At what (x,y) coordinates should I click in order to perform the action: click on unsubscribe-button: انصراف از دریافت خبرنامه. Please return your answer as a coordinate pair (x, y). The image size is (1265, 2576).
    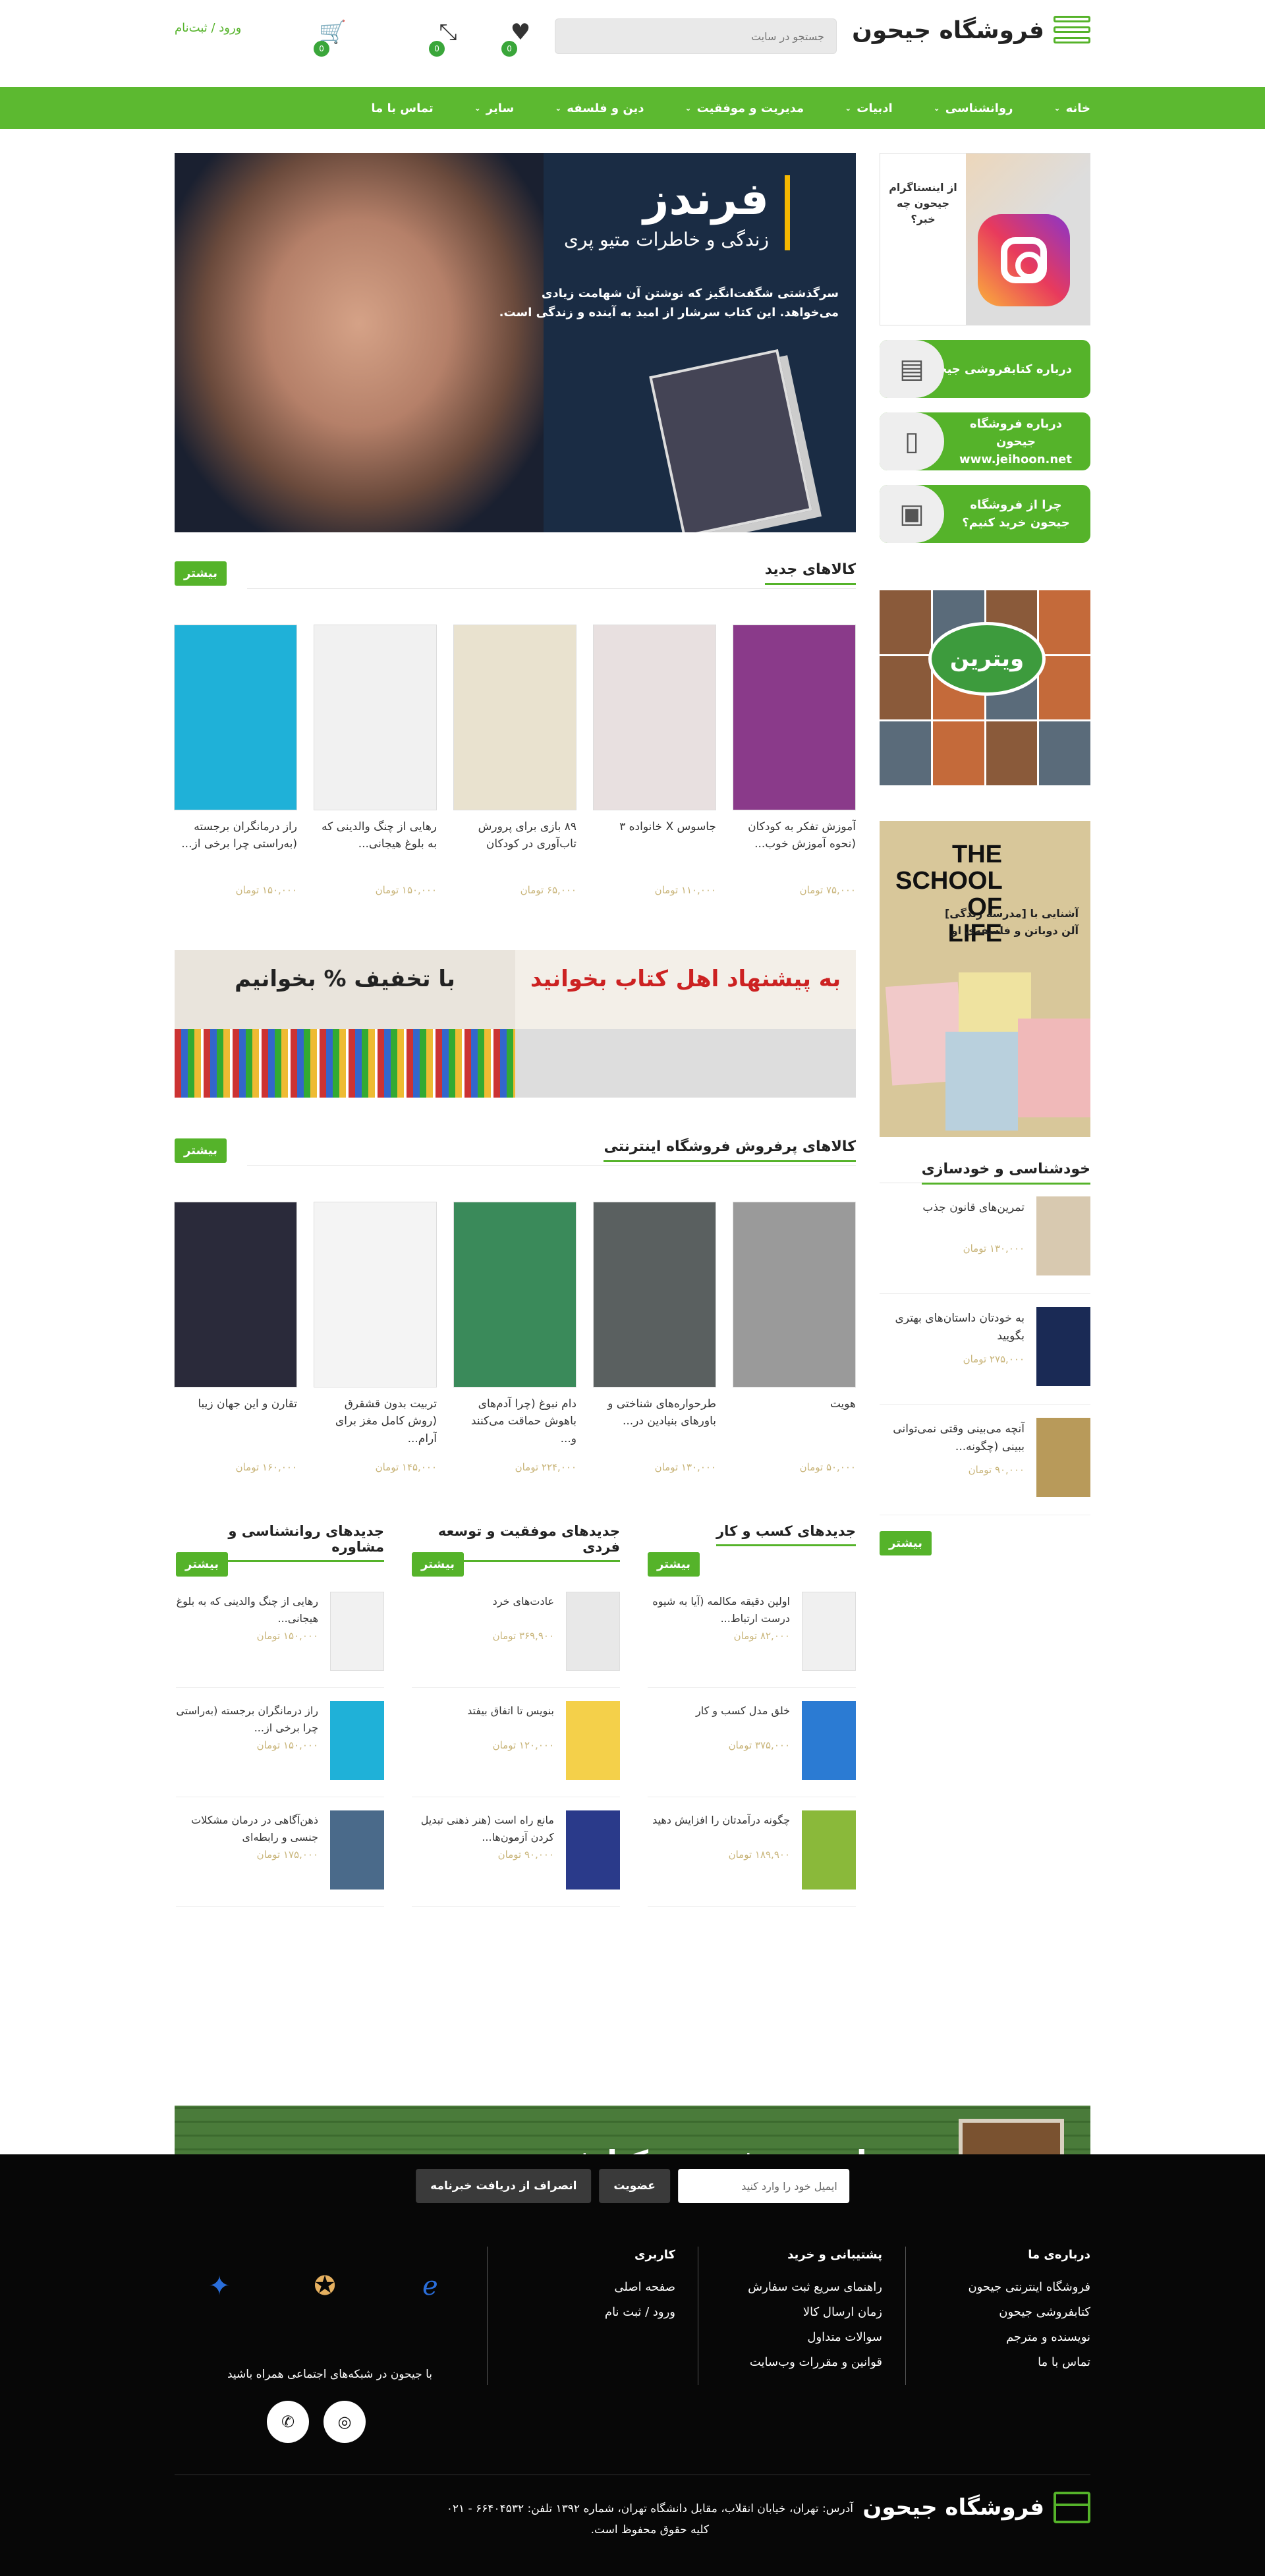
    Looking at the image, I should click on (504, 2186).